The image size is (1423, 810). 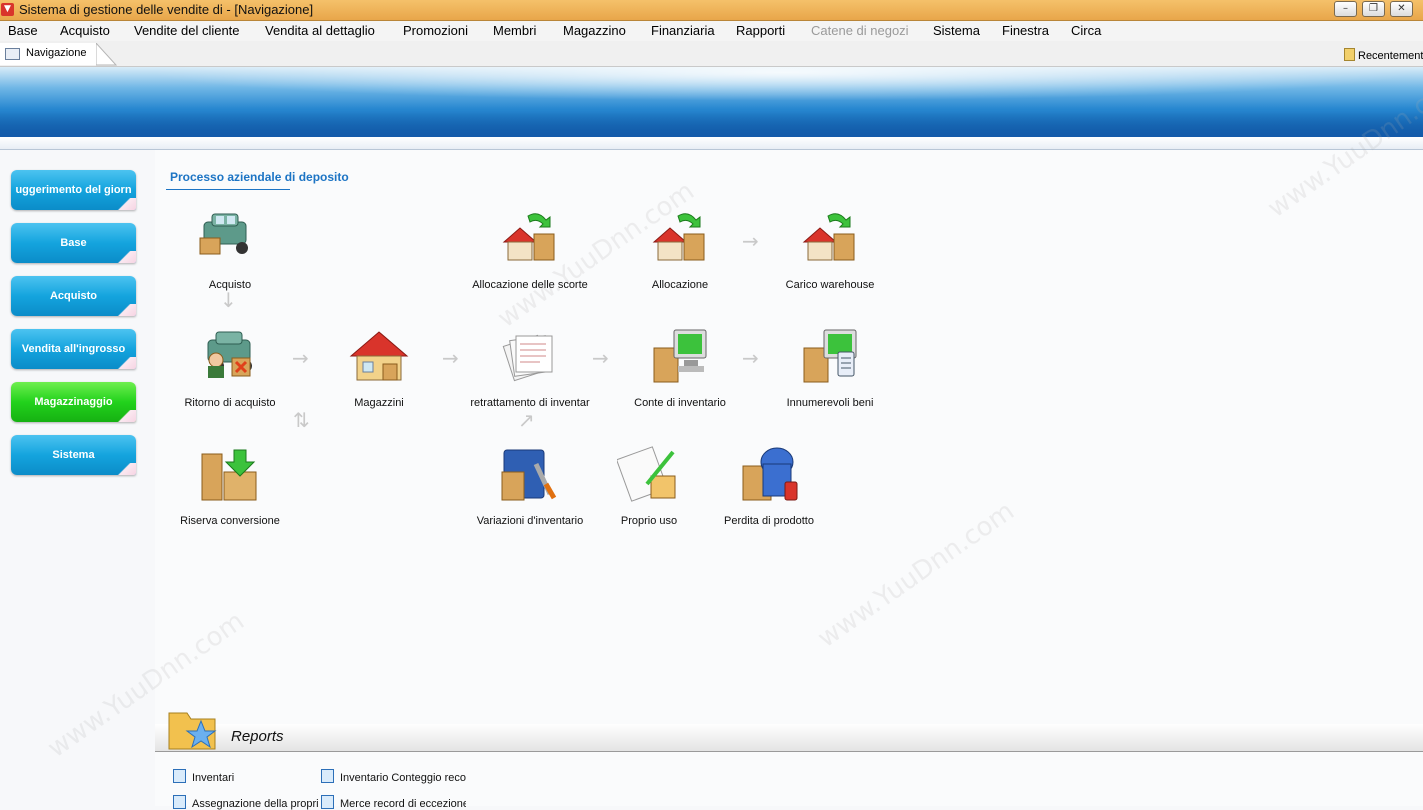 I want to click on menu-catene-negozi: Catene di negozi, so click(x=860, y=30).